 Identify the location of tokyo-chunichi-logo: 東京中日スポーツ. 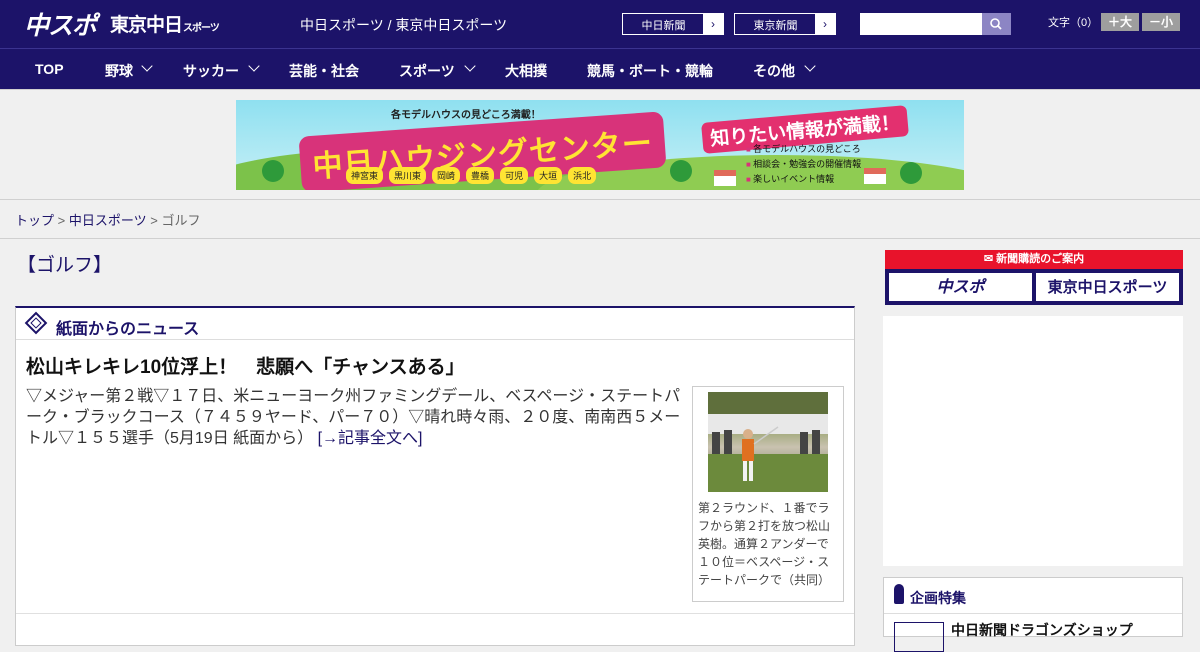
(165, 23).